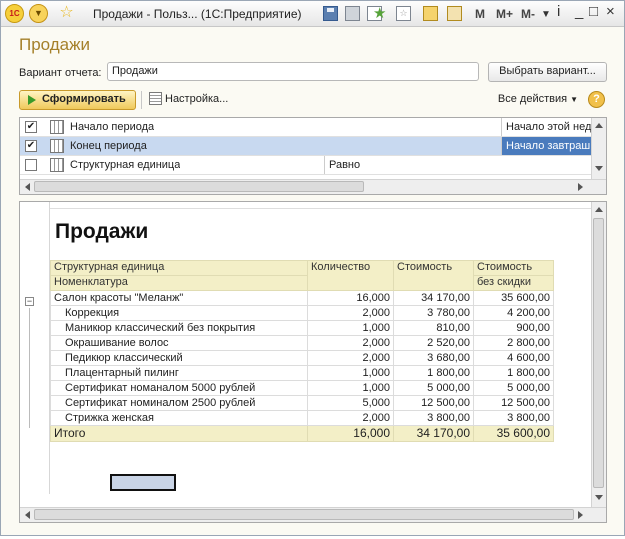 Image resolution: width=625 pixels, height=539 pixels. Describe the element at coordinates (430, 13) in the screenshot. I see `calculator-icon` at that location.